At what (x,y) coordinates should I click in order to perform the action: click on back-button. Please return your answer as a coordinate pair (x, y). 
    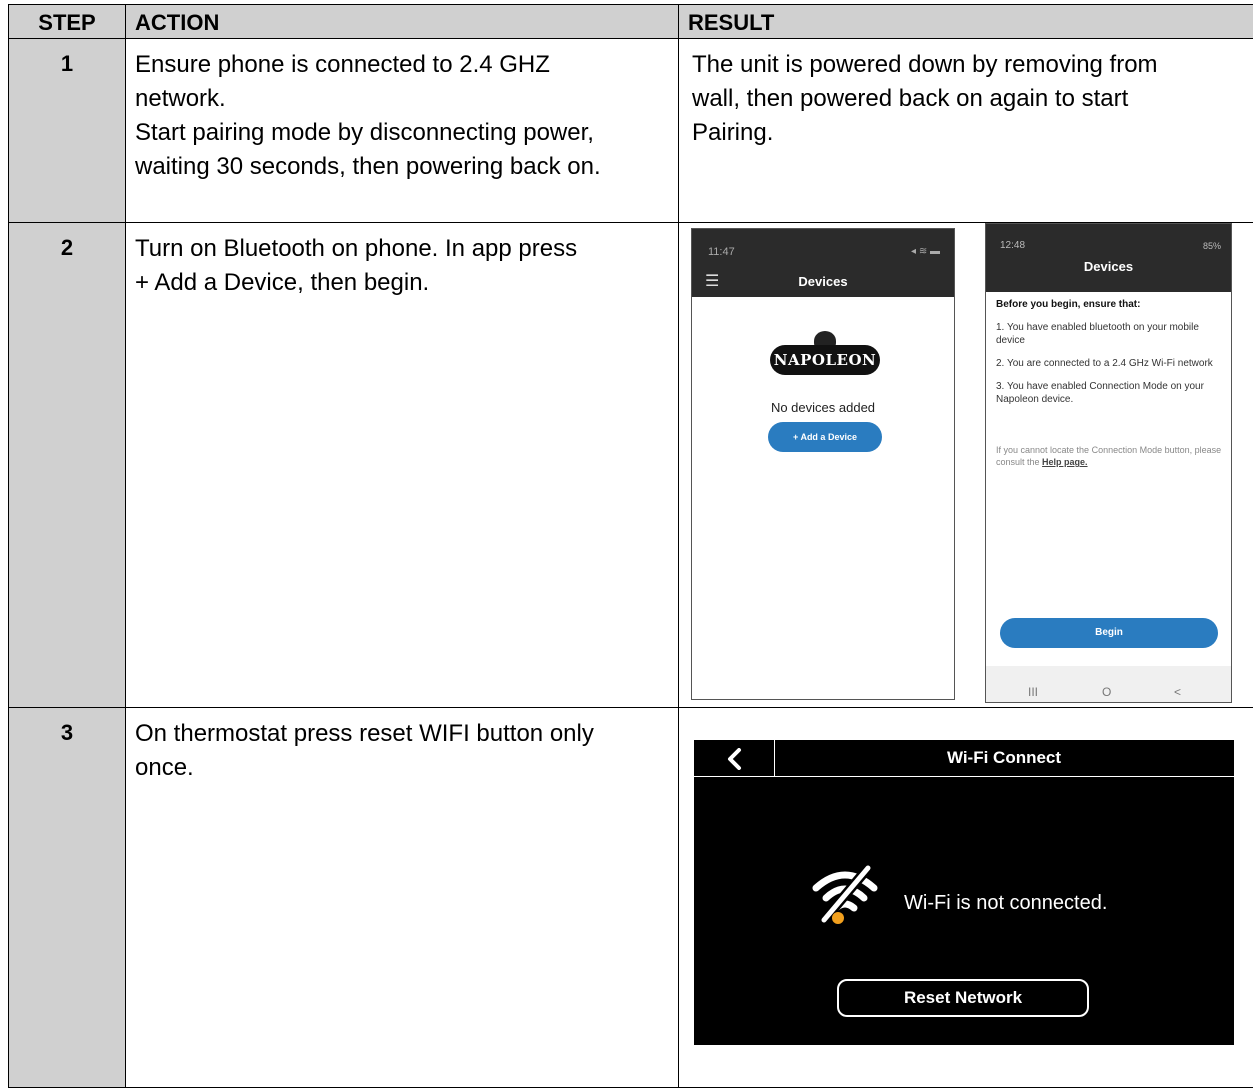
    Looking at the image, I should click on (734, 758).